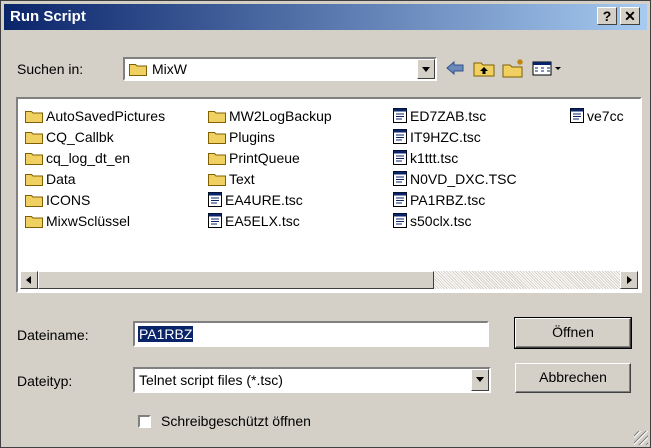 The width and height of the screenshot is (651, 448). What do you see at coordinates (144, 421) in the screenshot?
I see `readonly-checkbox` at bounding box center [144, 421].